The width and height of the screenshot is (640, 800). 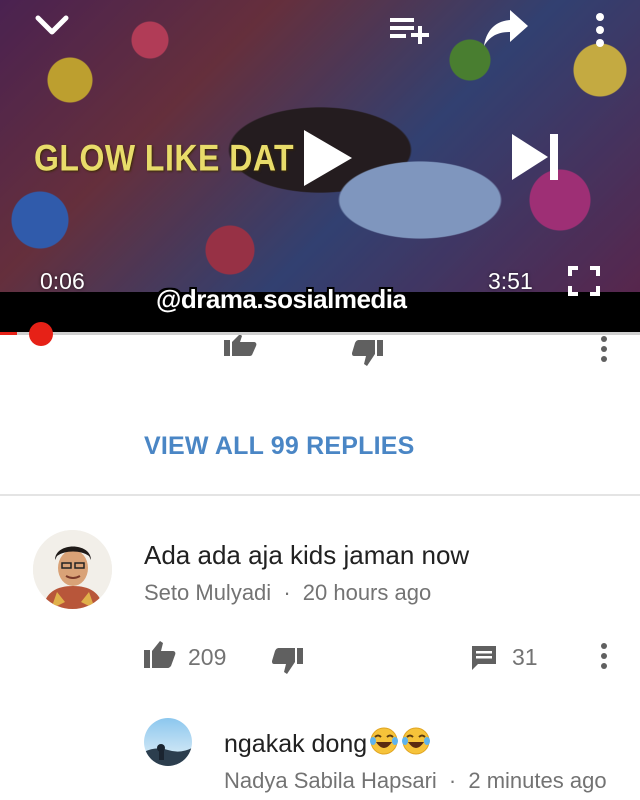 What do you see at coordinates (327, 158) in the screenshot?
I see `play-icon` at bounding box center [327, 158].